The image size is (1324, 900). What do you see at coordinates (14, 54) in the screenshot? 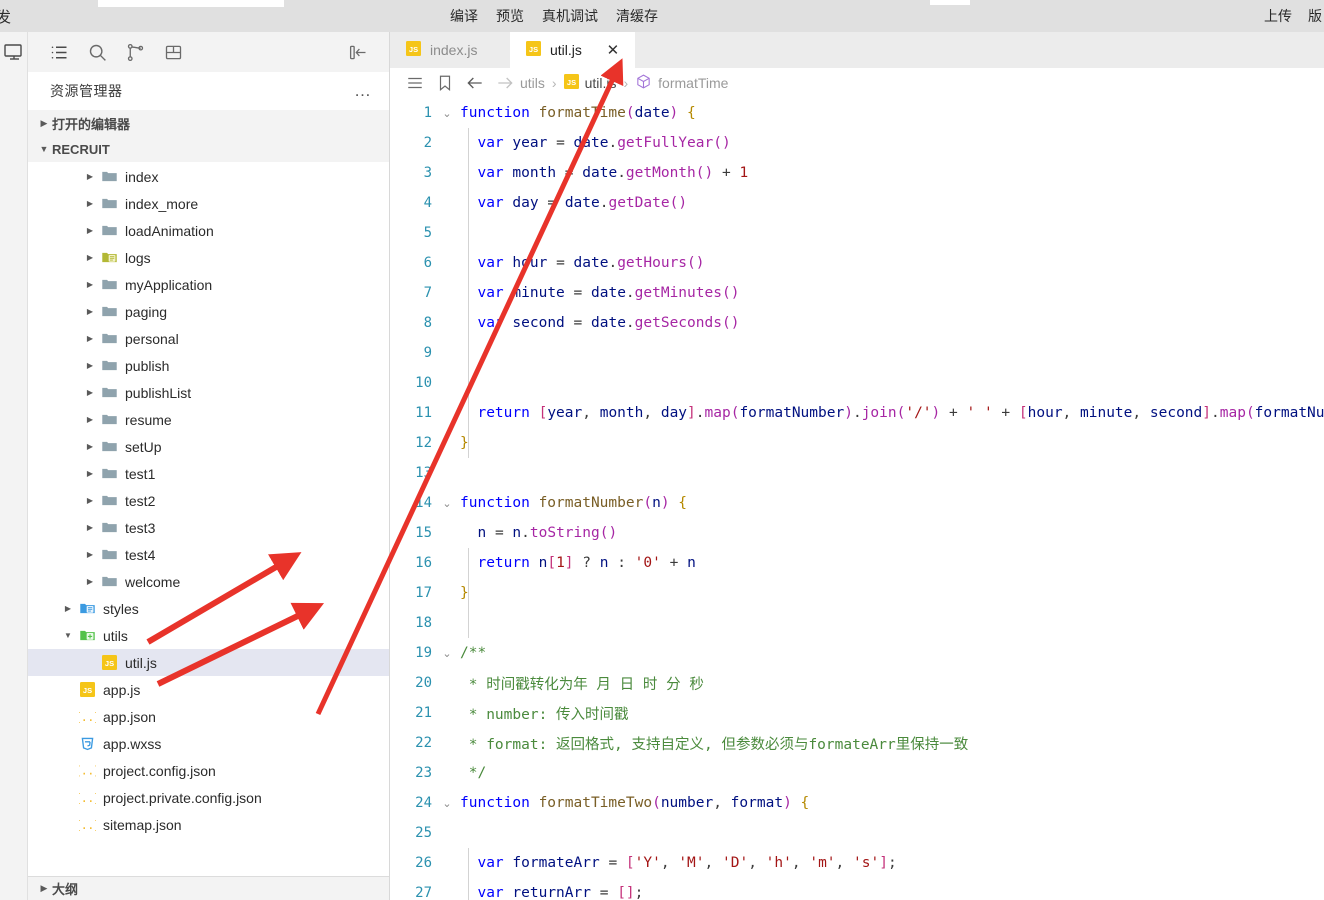
I see `simulator-icon` at bounding box center [14, 54].